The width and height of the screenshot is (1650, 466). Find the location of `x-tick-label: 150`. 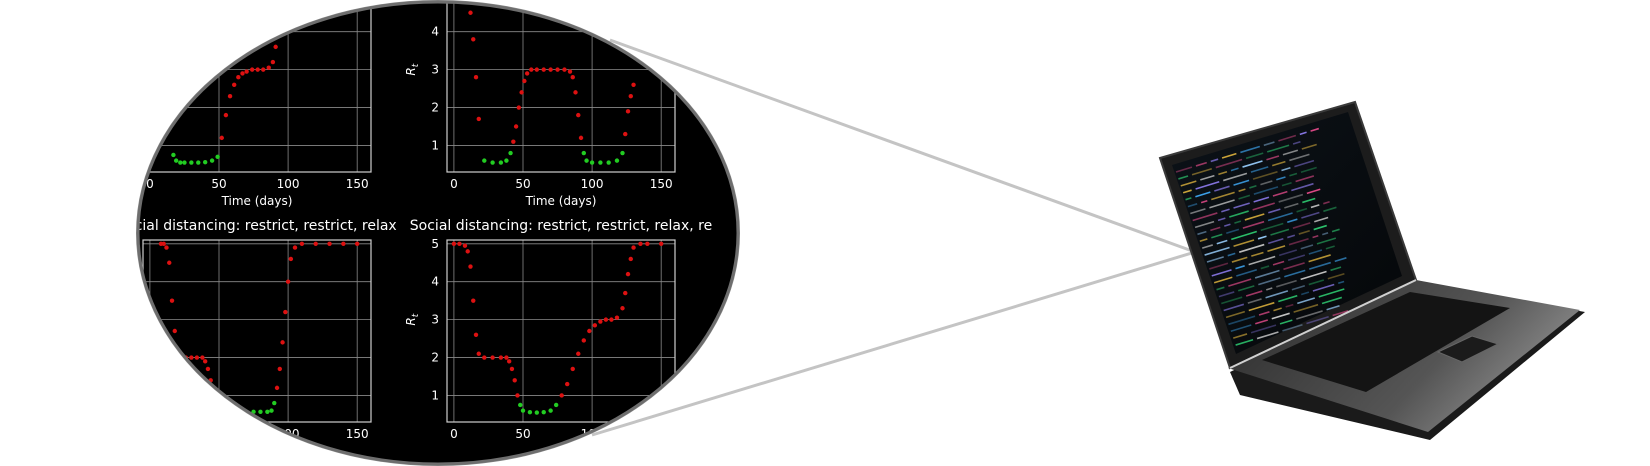

x-tick-label: 150 is located at coordinates (661, 184).